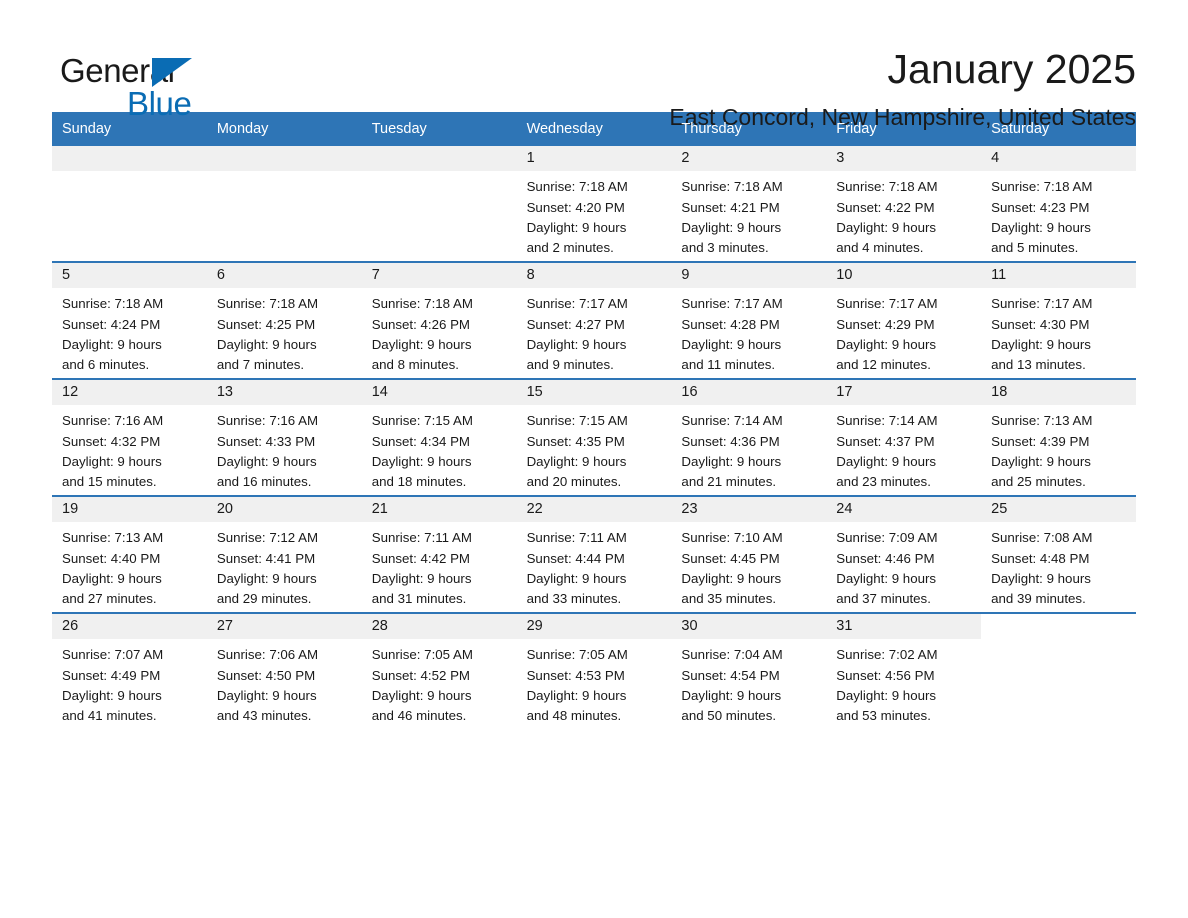 Image resolution: width=1188 pixels, height=918 pixels. What do you see at coordinates (575, 558) in the screenshot?
I see `sunset-text: Sunset: 4:44 PM` at bounding box center [575, 558].